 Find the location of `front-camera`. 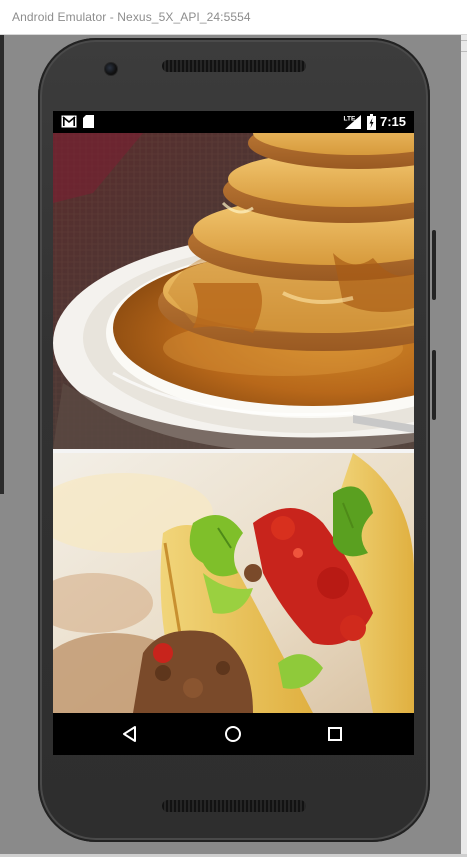

front-camera is located at coordinates (111, 69).